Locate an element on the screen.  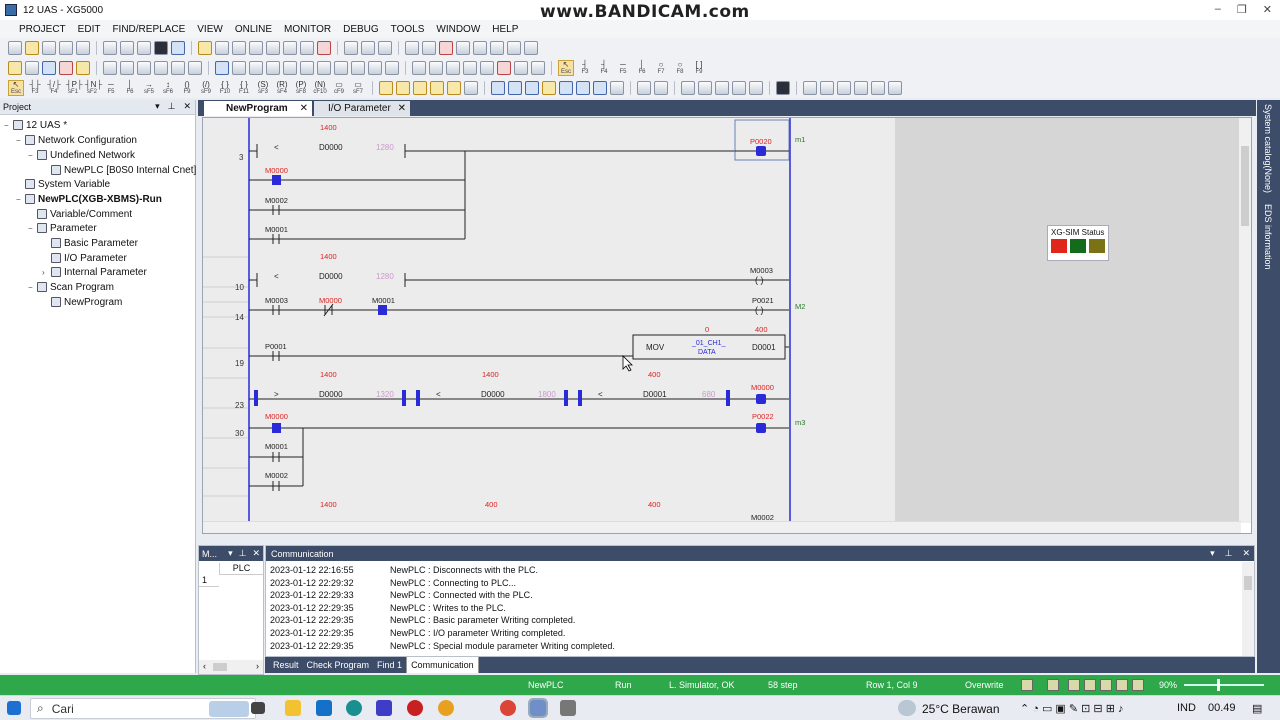
tree-item: Basic Parameter is located at coordinates (90, 243).